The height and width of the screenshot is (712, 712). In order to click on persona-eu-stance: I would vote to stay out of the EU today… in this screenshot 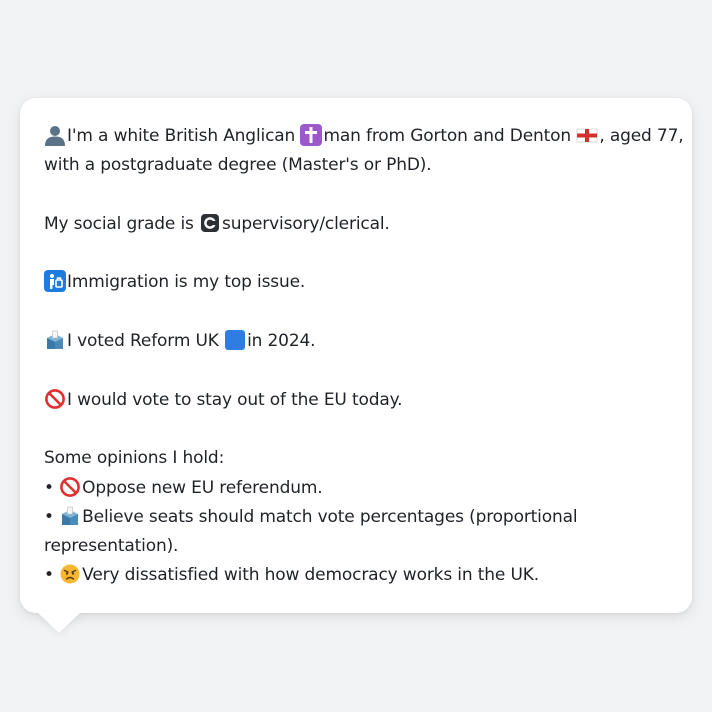, I will do `click(356, 400)`.